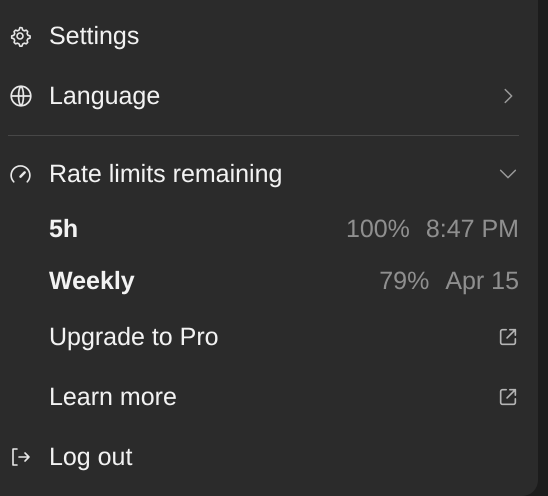 This screenshot has width=548, height=496. What do you see at coordinates (263, 36) in the screenshot?
I see `menu-item: Settings` at bounding box center [263, 36].